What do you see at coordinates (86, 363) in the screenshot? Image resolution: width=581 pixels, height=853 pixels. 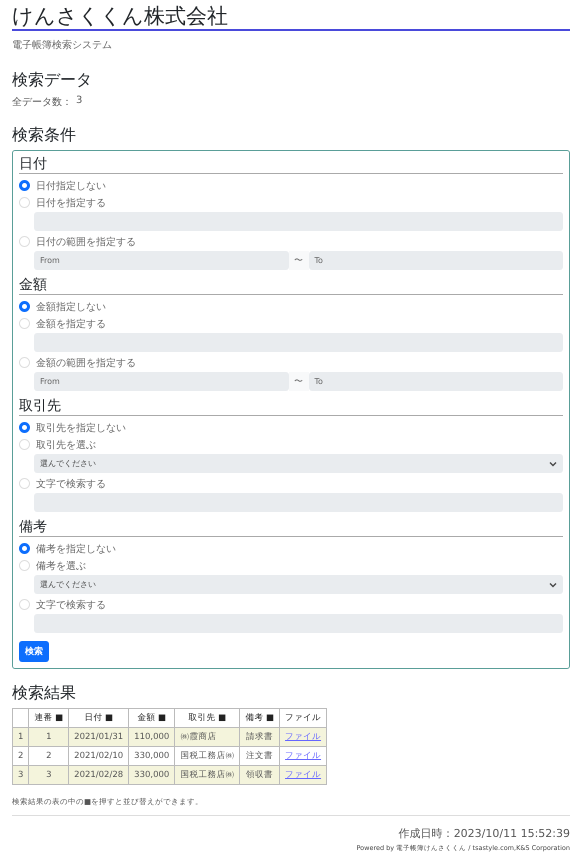 I see `option-label: 金額の範囲を指定する` at bounding box center [86, 363].